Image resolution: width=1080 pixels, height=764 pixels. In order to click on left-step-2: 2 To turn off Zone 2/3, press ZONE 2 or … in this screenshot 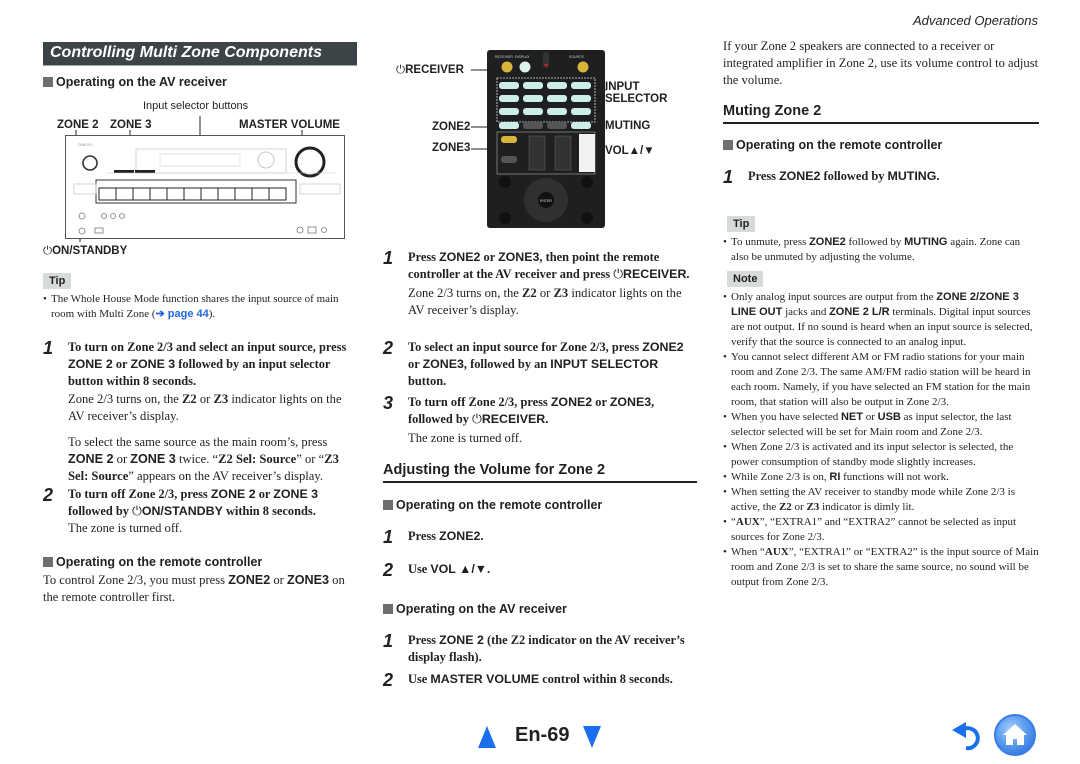, I will do `click(201, 511)`.